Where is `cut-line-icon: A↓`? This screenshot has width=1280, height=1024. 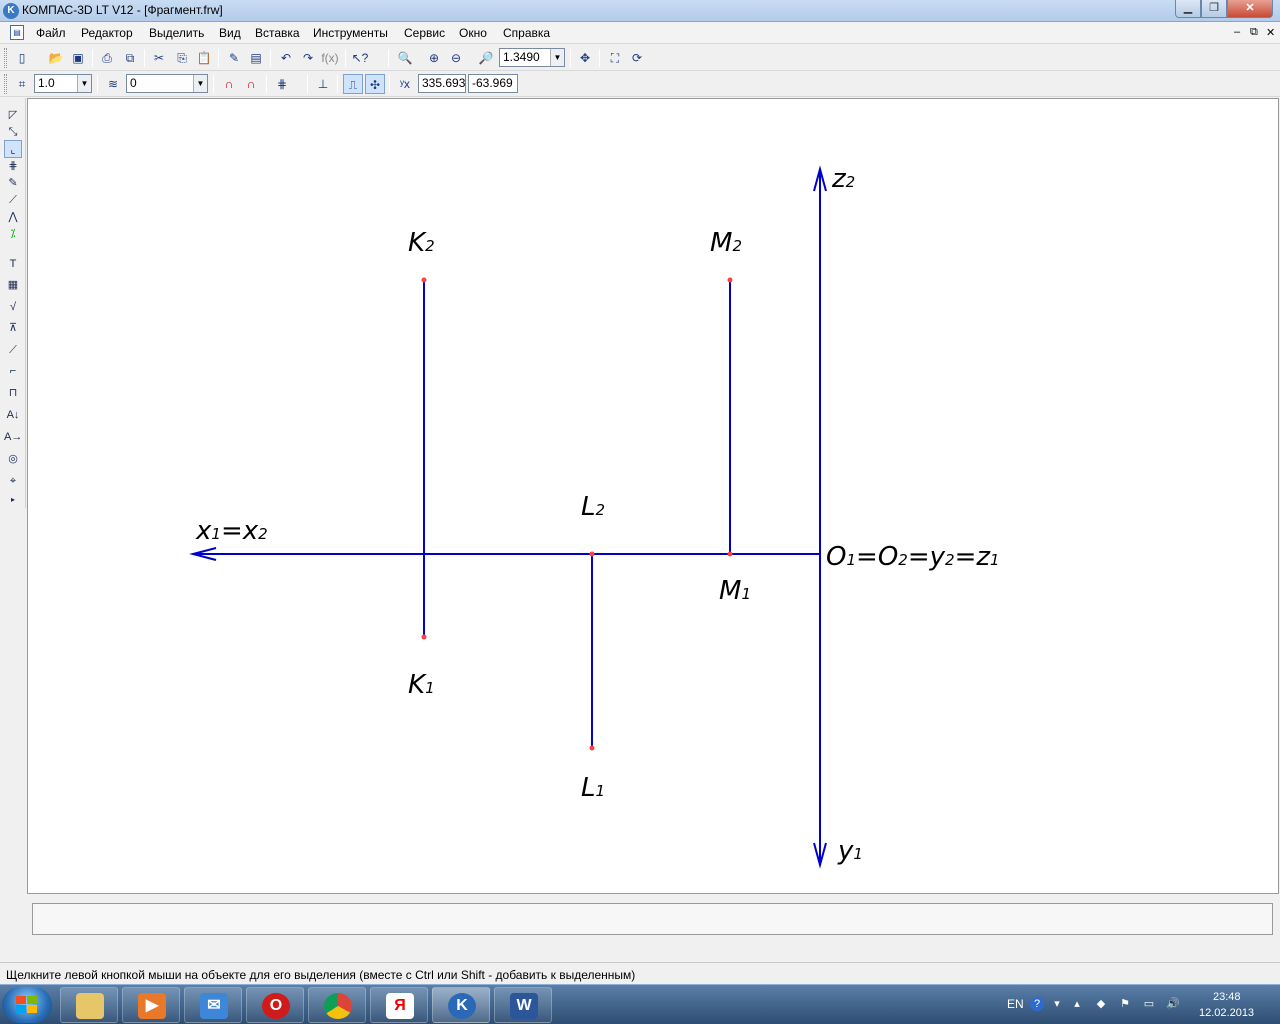 cut-line-icon: A↓ is located at coordinates (13, 415).